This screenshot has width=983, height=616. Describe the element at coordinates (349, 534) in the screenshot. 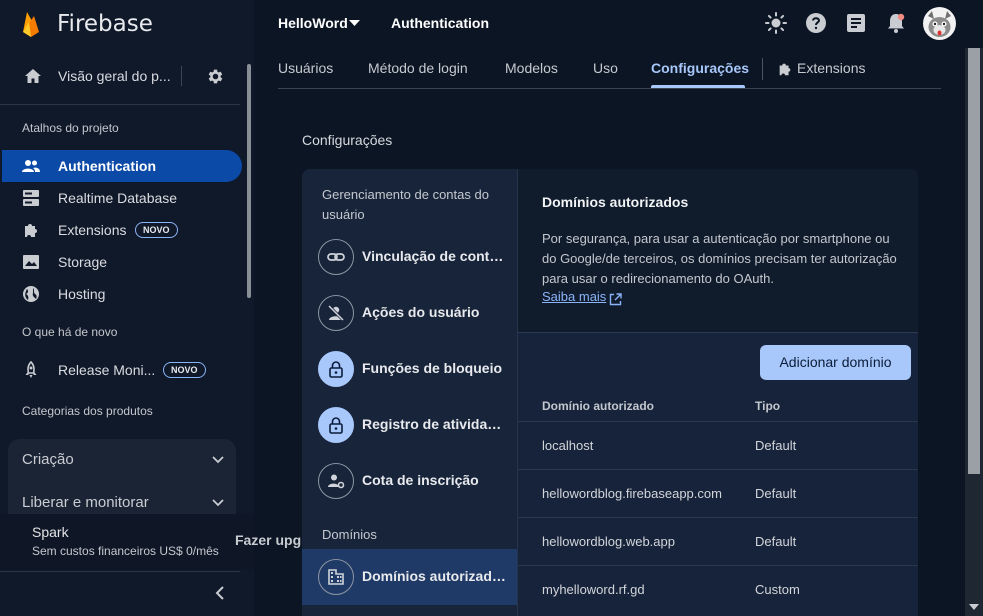

I see `group-label-domains: Domínios` at that location.